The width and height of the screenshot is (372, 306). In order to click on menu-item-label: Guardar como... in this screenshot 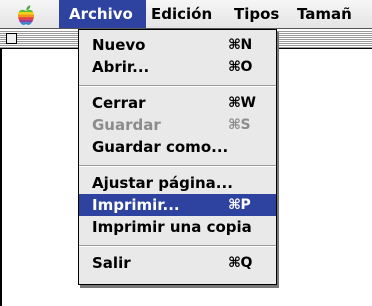, I will do `click(160, 147)`.